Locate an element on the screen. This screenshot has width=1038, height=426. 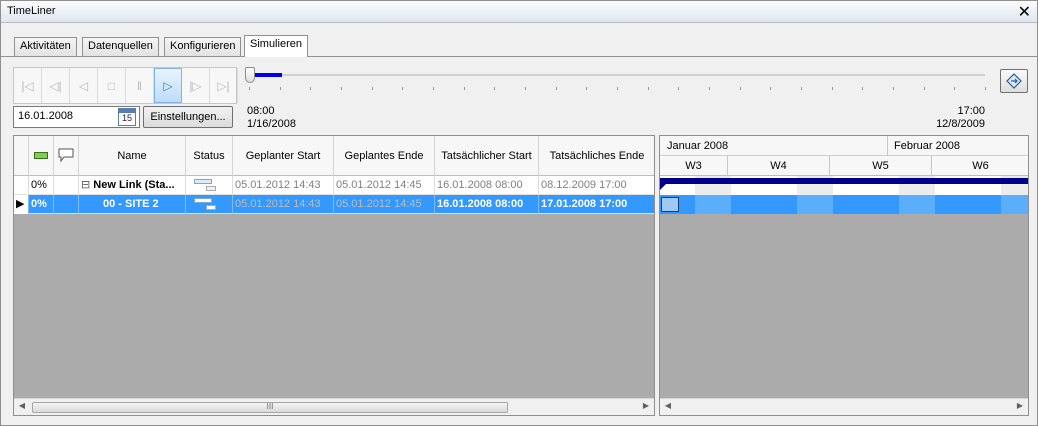
step-forward-button: |▷ is located at coordinates (196, 85).